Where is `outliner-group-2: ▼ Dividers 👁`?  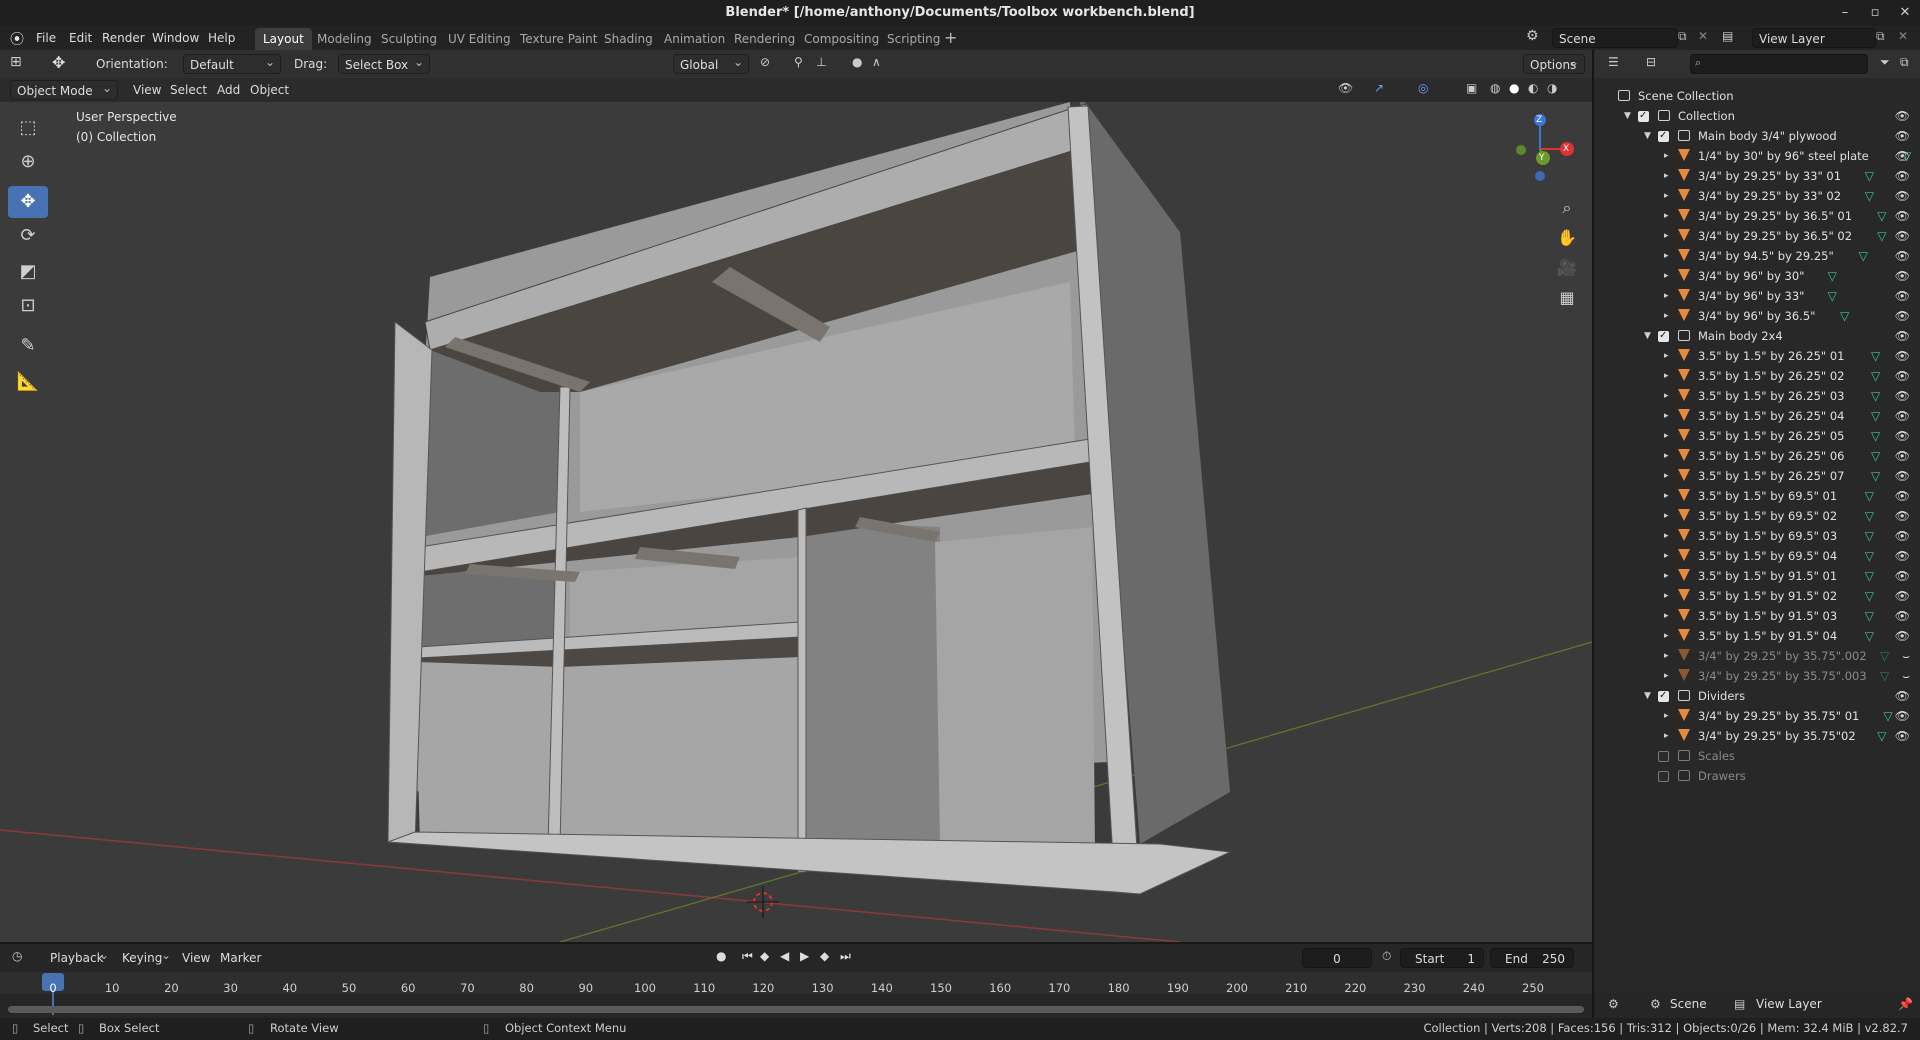
outliner-group-2: ▼ Dividers 👁 is located at coordinates (1757, 696).